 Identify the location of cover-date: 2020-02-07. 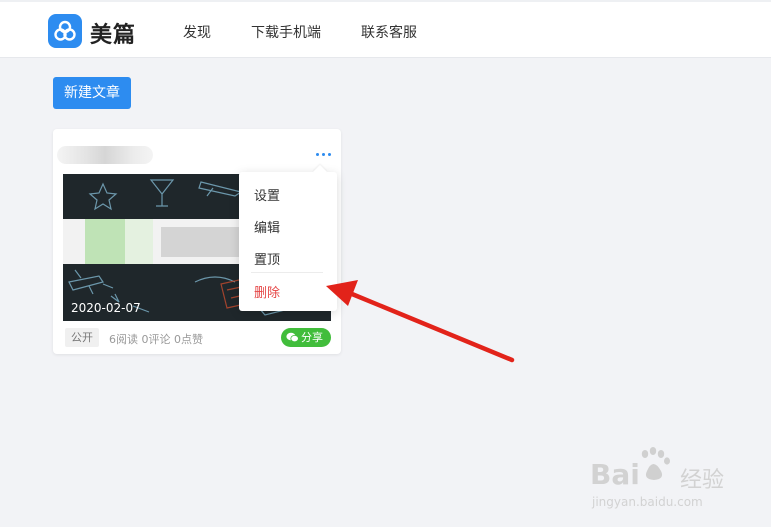
(106, 308).